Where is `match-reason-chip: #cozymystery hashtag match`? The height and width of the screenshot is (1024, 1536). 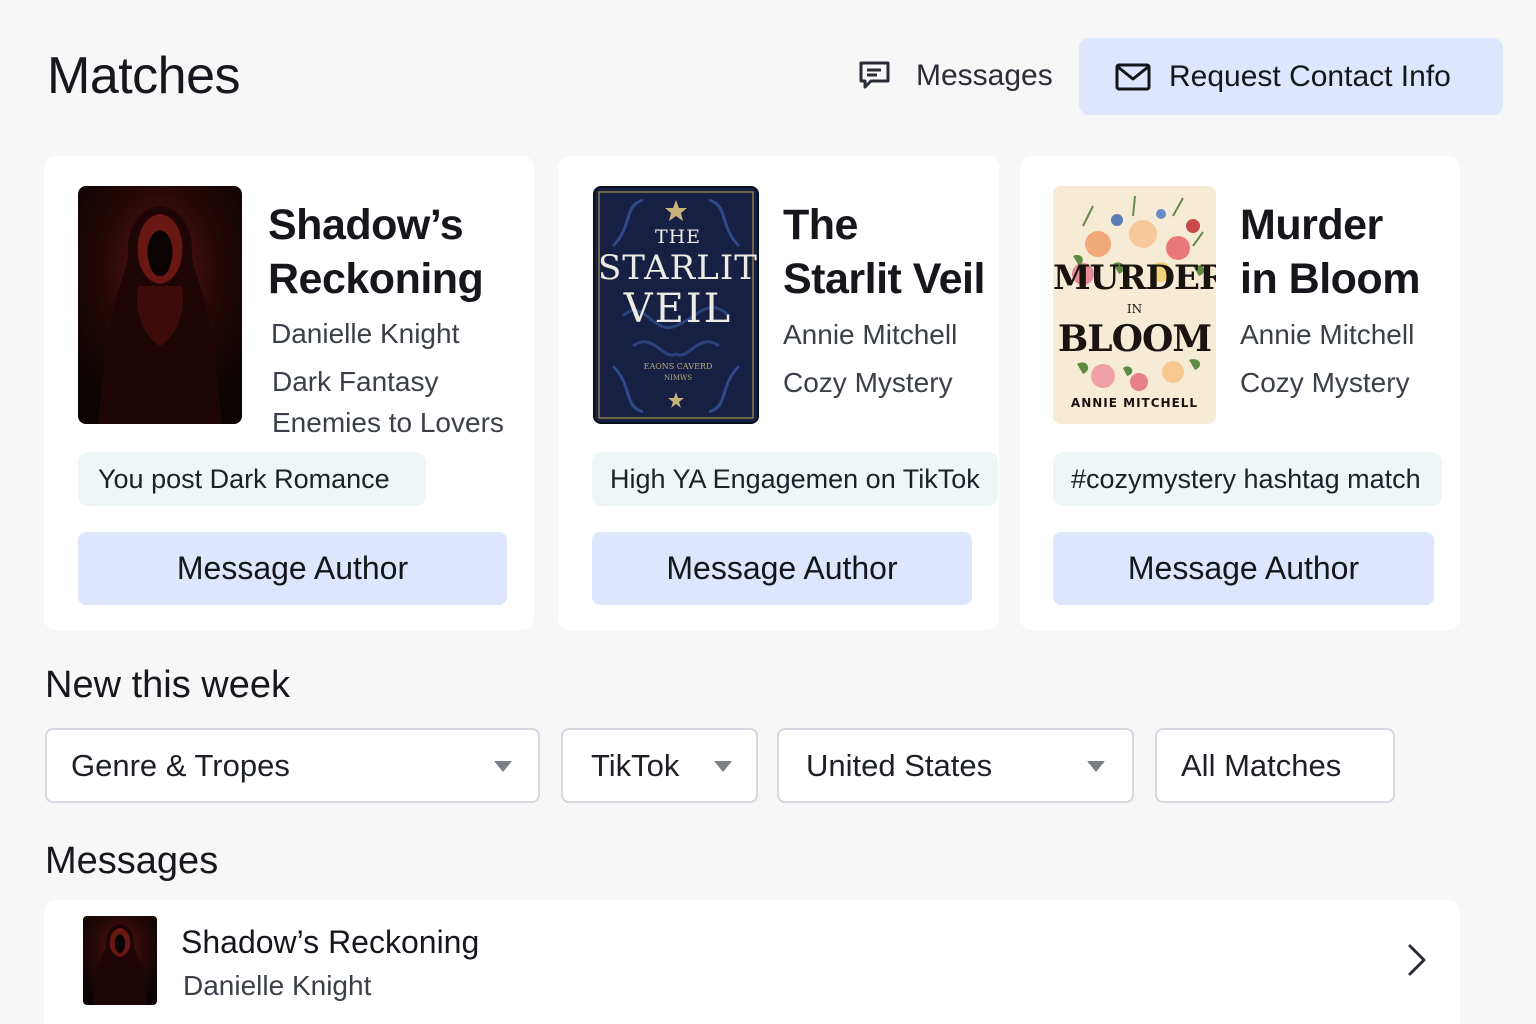
match-reason-chip: #cozymystery hashtag match is located at coordinates (1247, 479).